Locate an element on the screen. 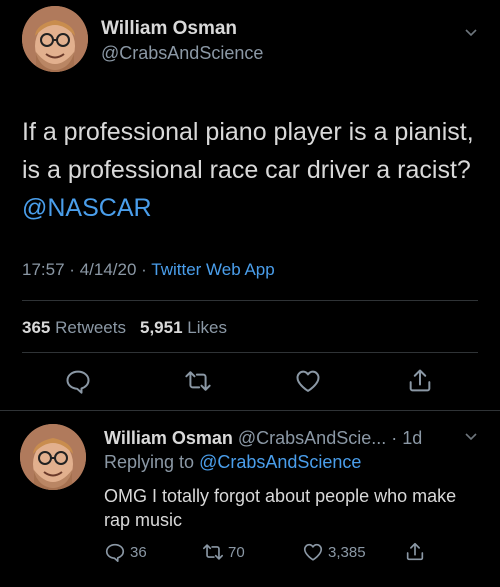 The image size is (500, 587). tweet-stats: 365 Retweets 5,951 Likes is located at coordinates (124, 328).